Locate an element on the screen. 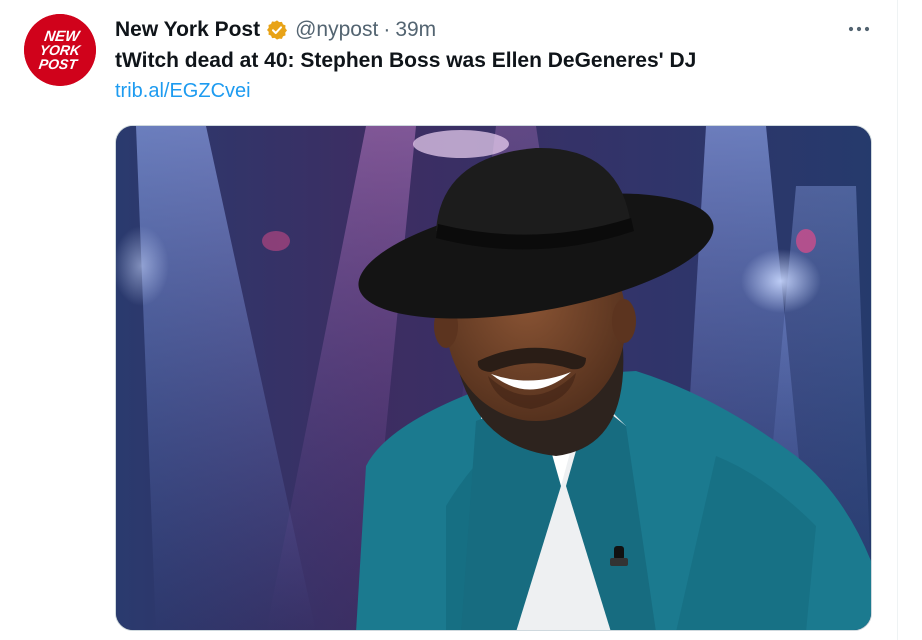  author-handle: @nypost is located at coordinates (336, 30).